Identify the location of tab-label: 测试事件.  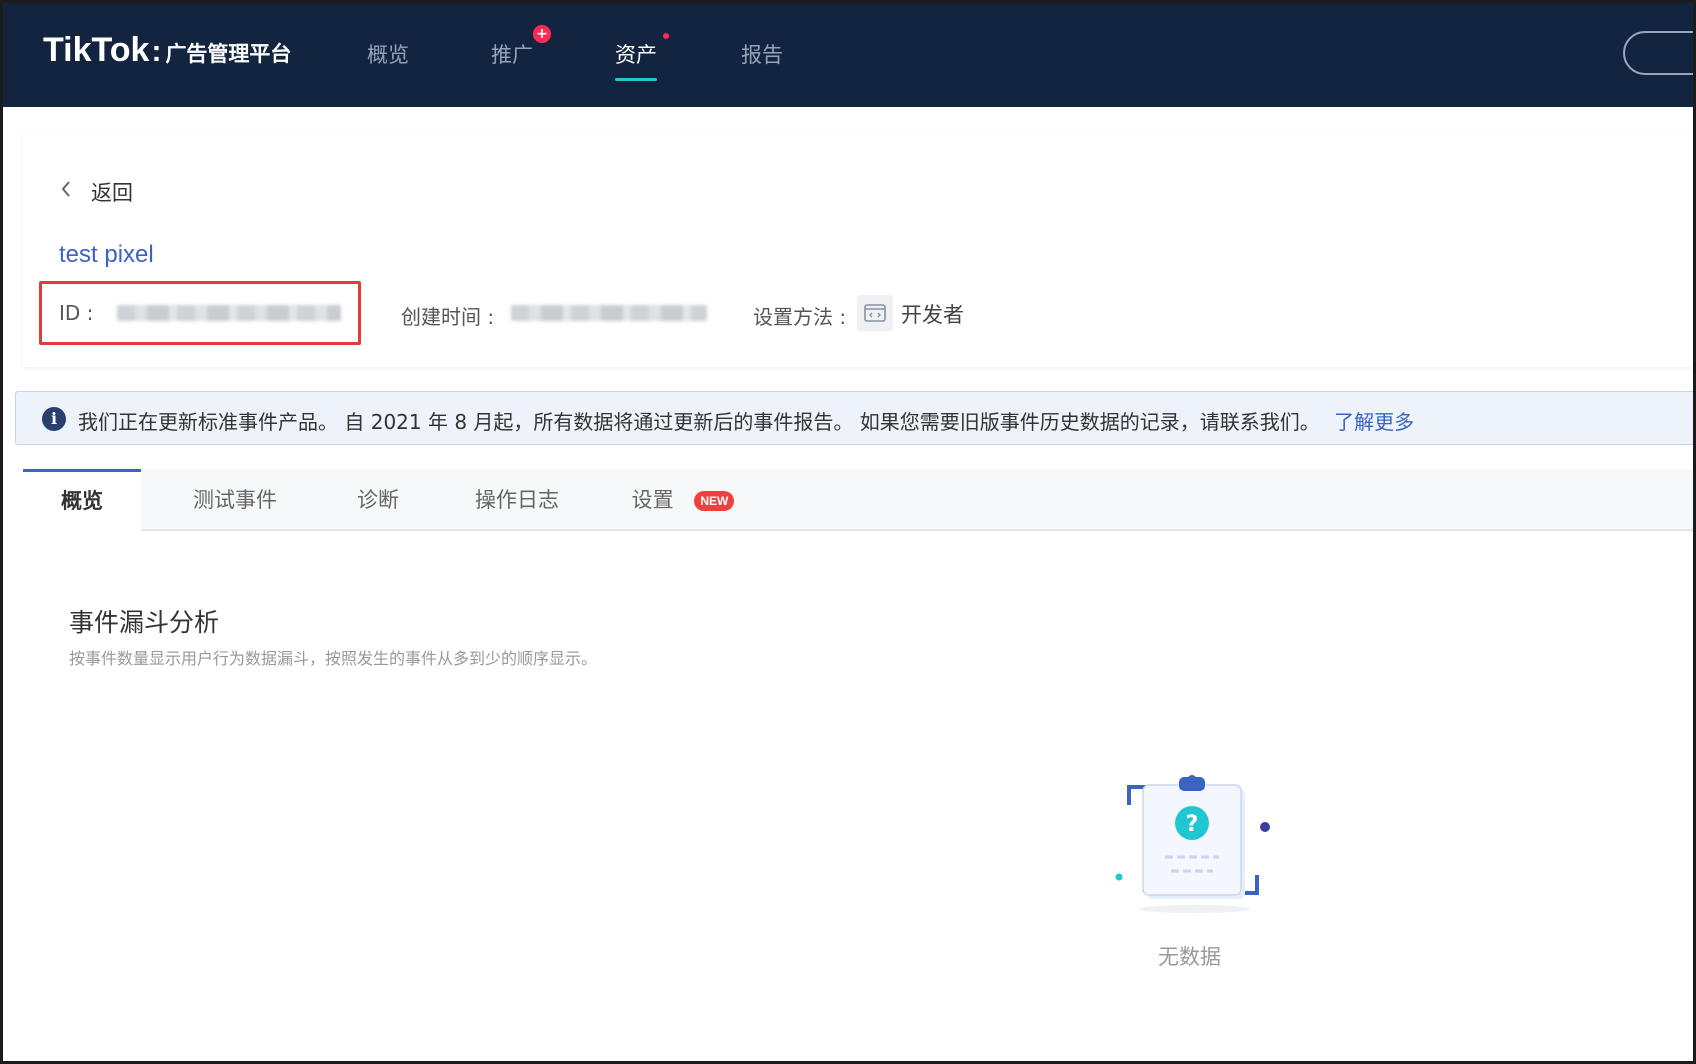
(235, 500).